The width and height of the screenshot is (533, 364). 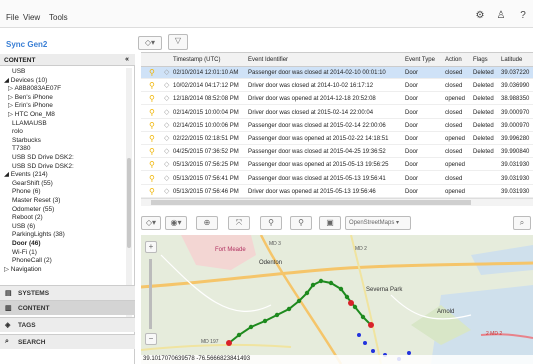 I want to click on tree-item: ◢ Devices (10), so click(x=25, y=81).